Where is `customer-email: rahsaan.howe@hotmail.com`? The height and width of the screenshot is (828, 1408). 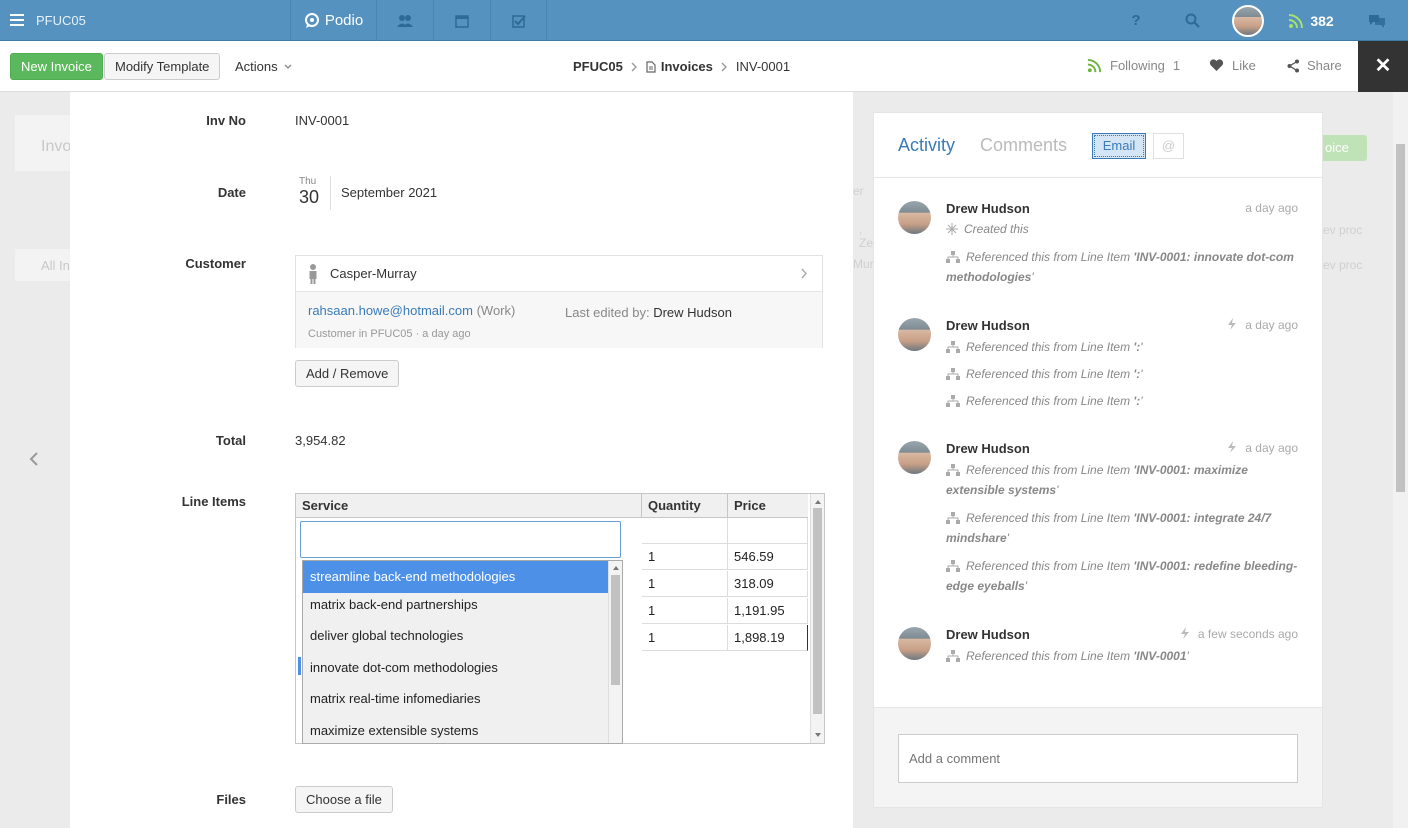 customer-email: rahsaan.howe@hotmail.com is located at coordinates (390, 310).